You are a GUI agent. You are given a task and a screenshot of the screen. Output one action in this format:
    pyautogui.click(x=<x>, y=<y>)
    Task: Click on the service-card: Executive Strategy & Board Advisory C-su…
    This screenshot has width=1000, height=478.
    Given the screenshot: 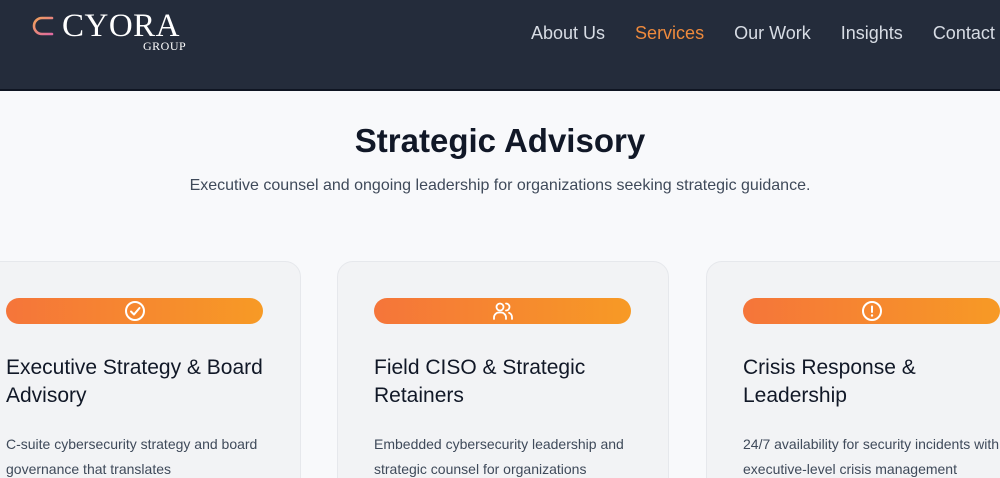 What is the action you would take?
    pyautogui.click(x=150, y=369)
    